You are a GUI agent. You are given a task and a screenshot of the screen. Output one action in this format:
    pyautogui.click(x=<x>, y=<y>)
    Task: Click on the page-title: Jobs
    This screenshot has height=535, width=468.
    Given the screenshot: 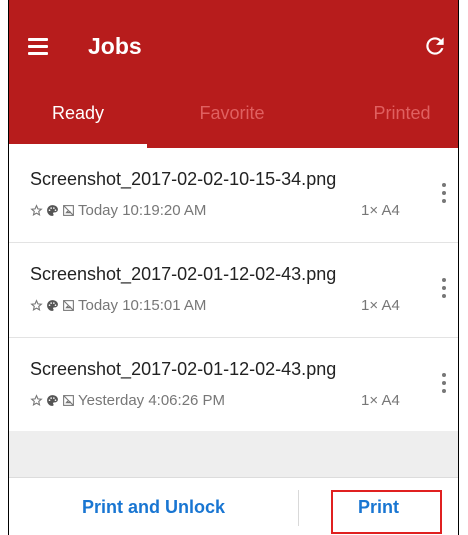 What is the action you would take?
    pyautogui.click(x=115, y=46)
    